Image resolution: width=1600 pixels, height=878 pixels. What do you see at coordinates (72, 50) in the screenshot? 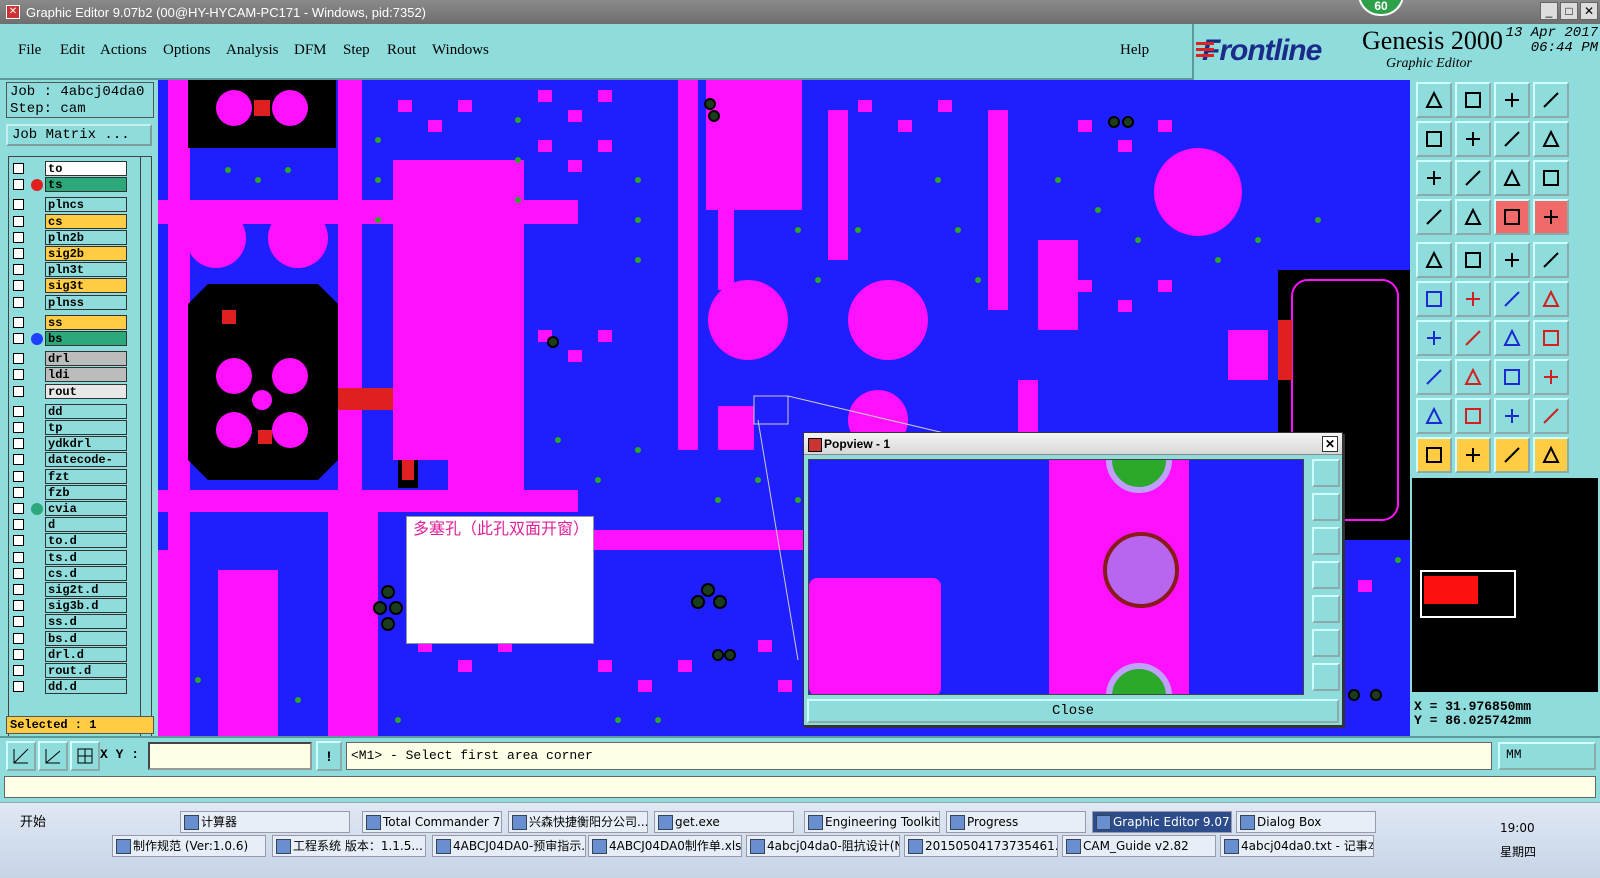
I see `menu-edit: Edit` at bounding box center [72, 50].